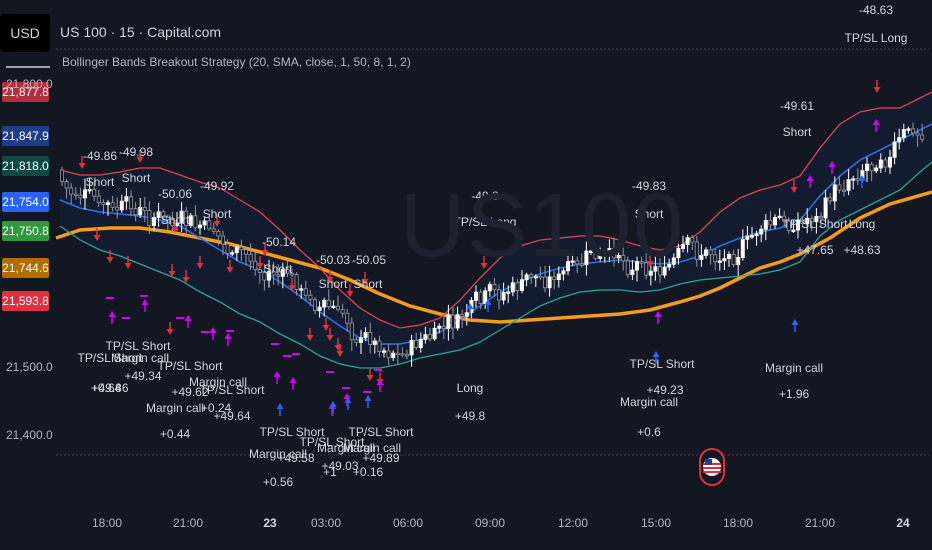 This screenshot has height=550, width=932. What do you see at coordinates (794, 394) in the screenshot?
I see `trade-label-sub: +1.96` at bounding box center [794, 394].